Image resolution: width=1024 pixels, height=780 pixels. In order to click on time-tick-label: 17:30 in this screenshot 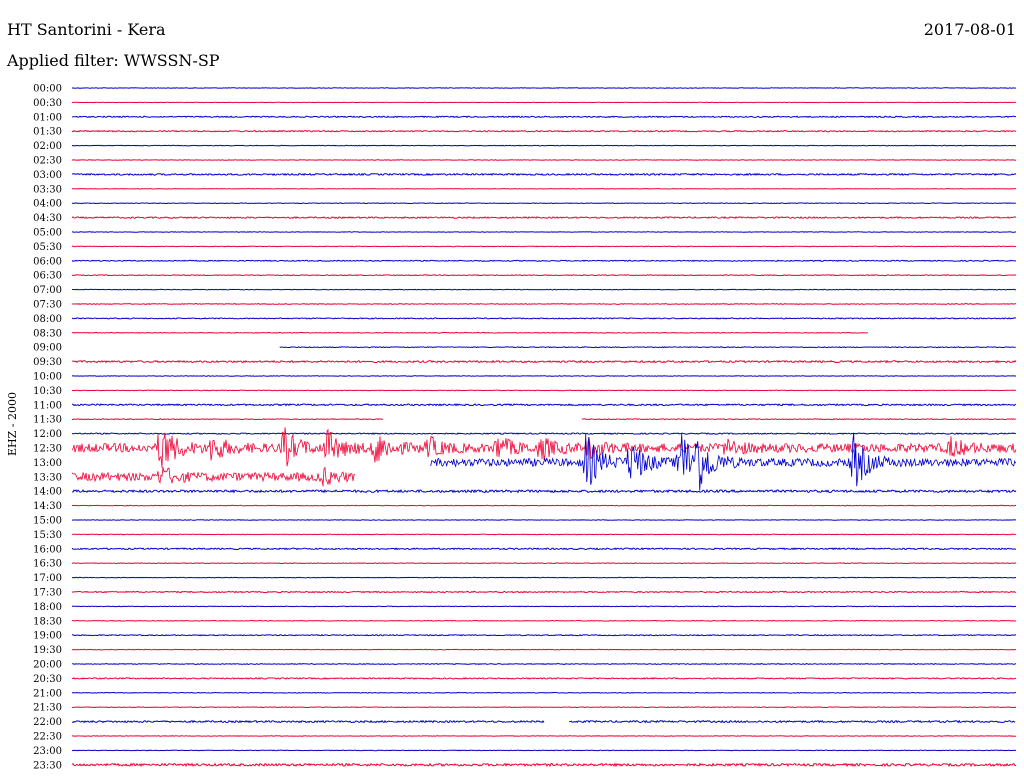, I will do `click(47, 593)`.